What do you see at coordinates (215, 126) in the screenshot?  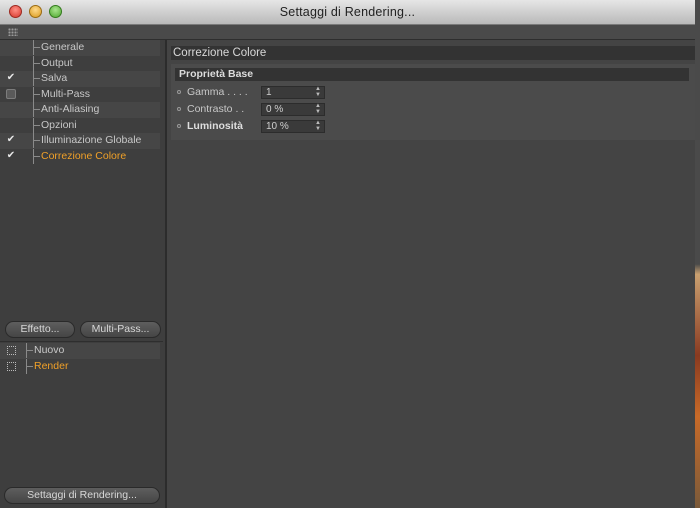 I see `property-label: Luminosità` at bounding box center [215, 126].